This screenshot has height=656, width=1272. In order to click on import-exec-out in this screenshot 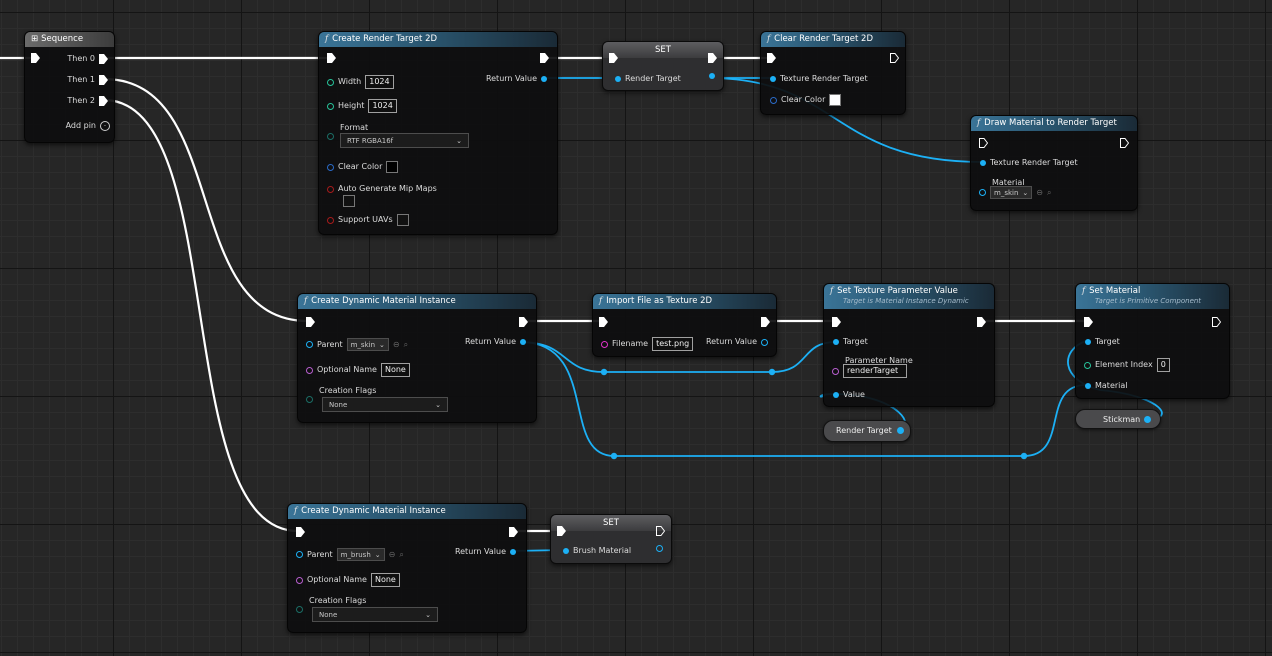, I will do `click(765, 322)`.